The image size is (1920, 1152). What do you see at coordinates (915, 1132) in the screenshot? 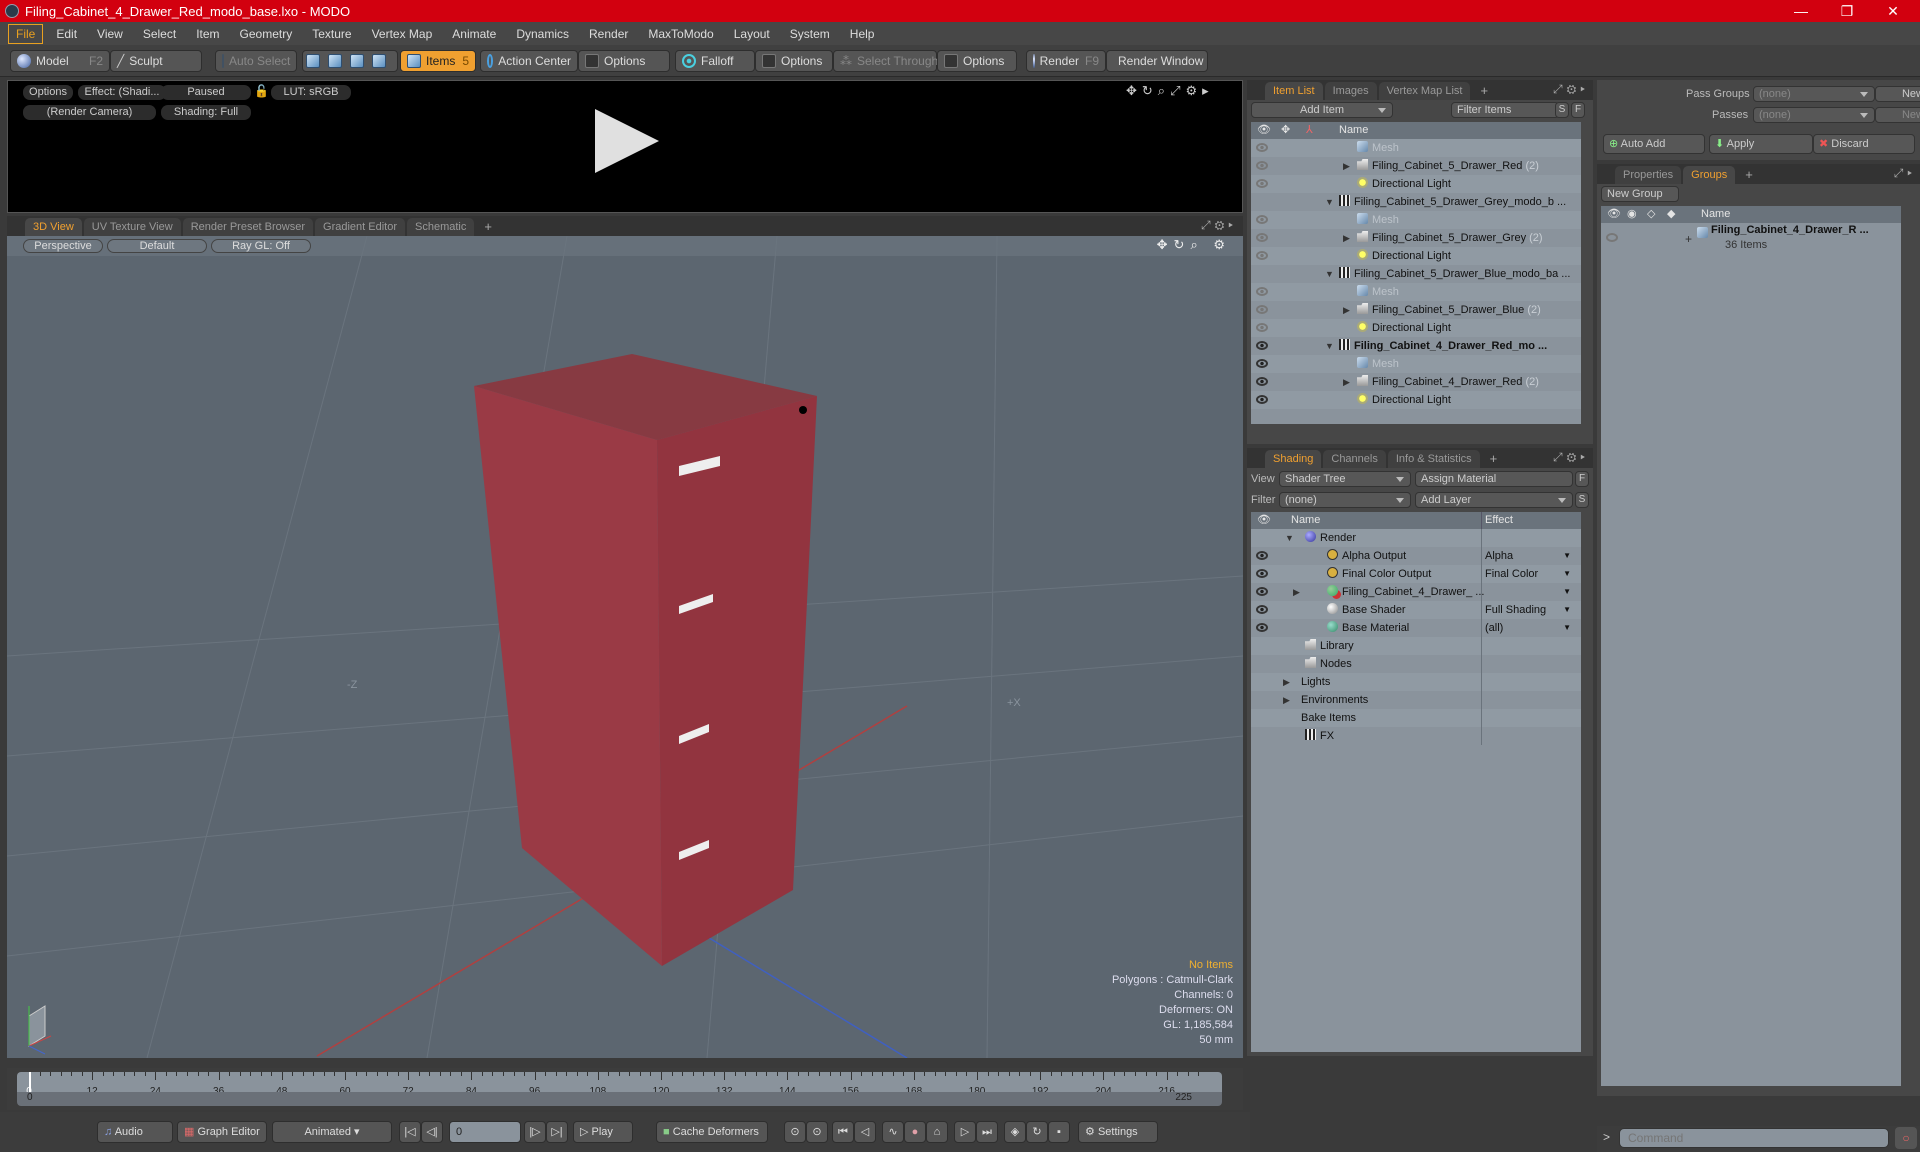
I see `record-key-button: ●` at bounding box center [915, 1132].